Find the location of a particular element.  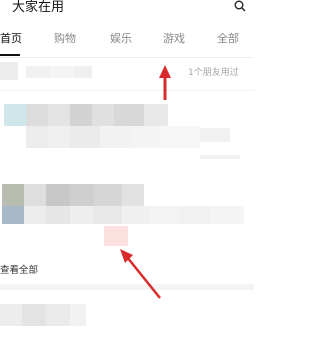

category-tabs: 首页 购物 娱乐 游戏 全部 is located at coordinates (127, 41).